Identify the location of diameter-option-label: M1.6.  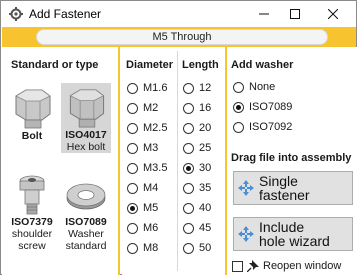
(155, 88).